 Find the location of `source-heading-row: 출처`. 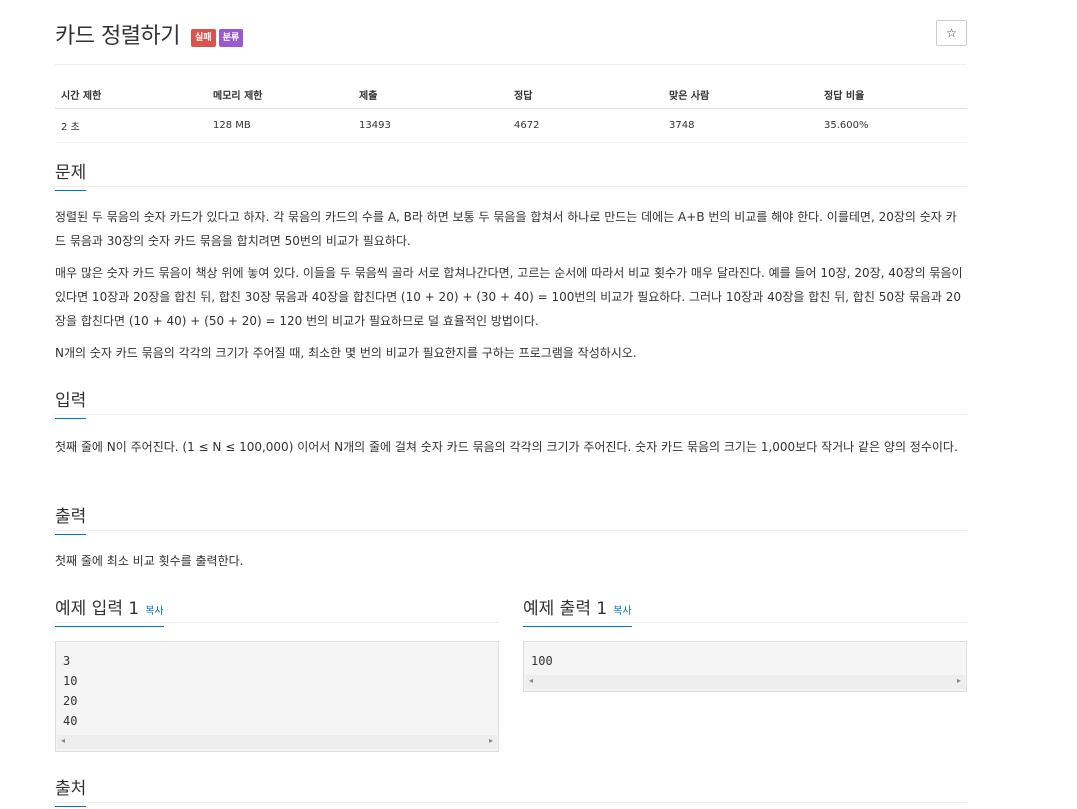

source-heading-row: 출처 is located at coordinates (511, 789).